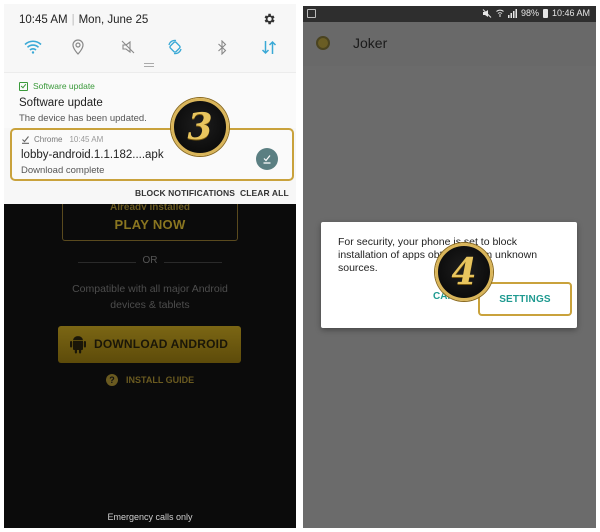  Describe the element at coordinates (150, 260) in the screenshot. I see `or-label: OR` at that location.